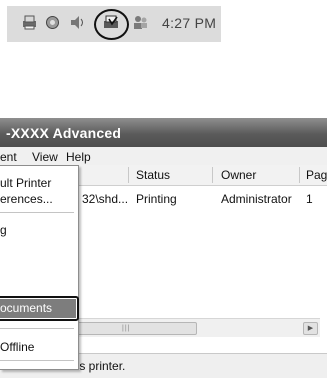 The width and height of the screenshot is (327, 378). I want to click on tray-clock: 4:27 PM, so click(189, 23).